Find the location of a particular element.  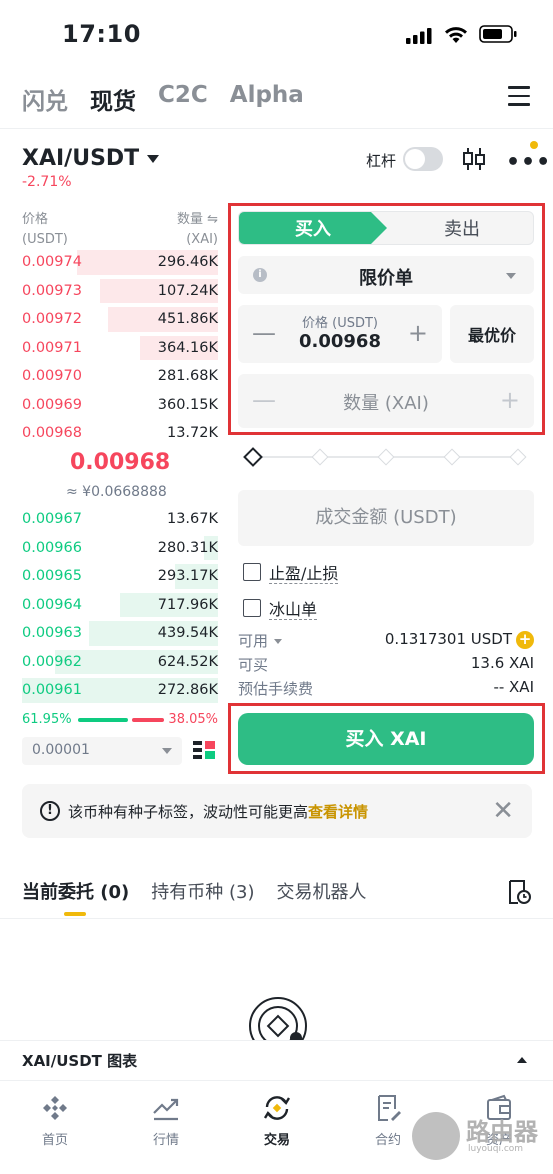

more-icon: ••• is located at coordinates (528, 162).